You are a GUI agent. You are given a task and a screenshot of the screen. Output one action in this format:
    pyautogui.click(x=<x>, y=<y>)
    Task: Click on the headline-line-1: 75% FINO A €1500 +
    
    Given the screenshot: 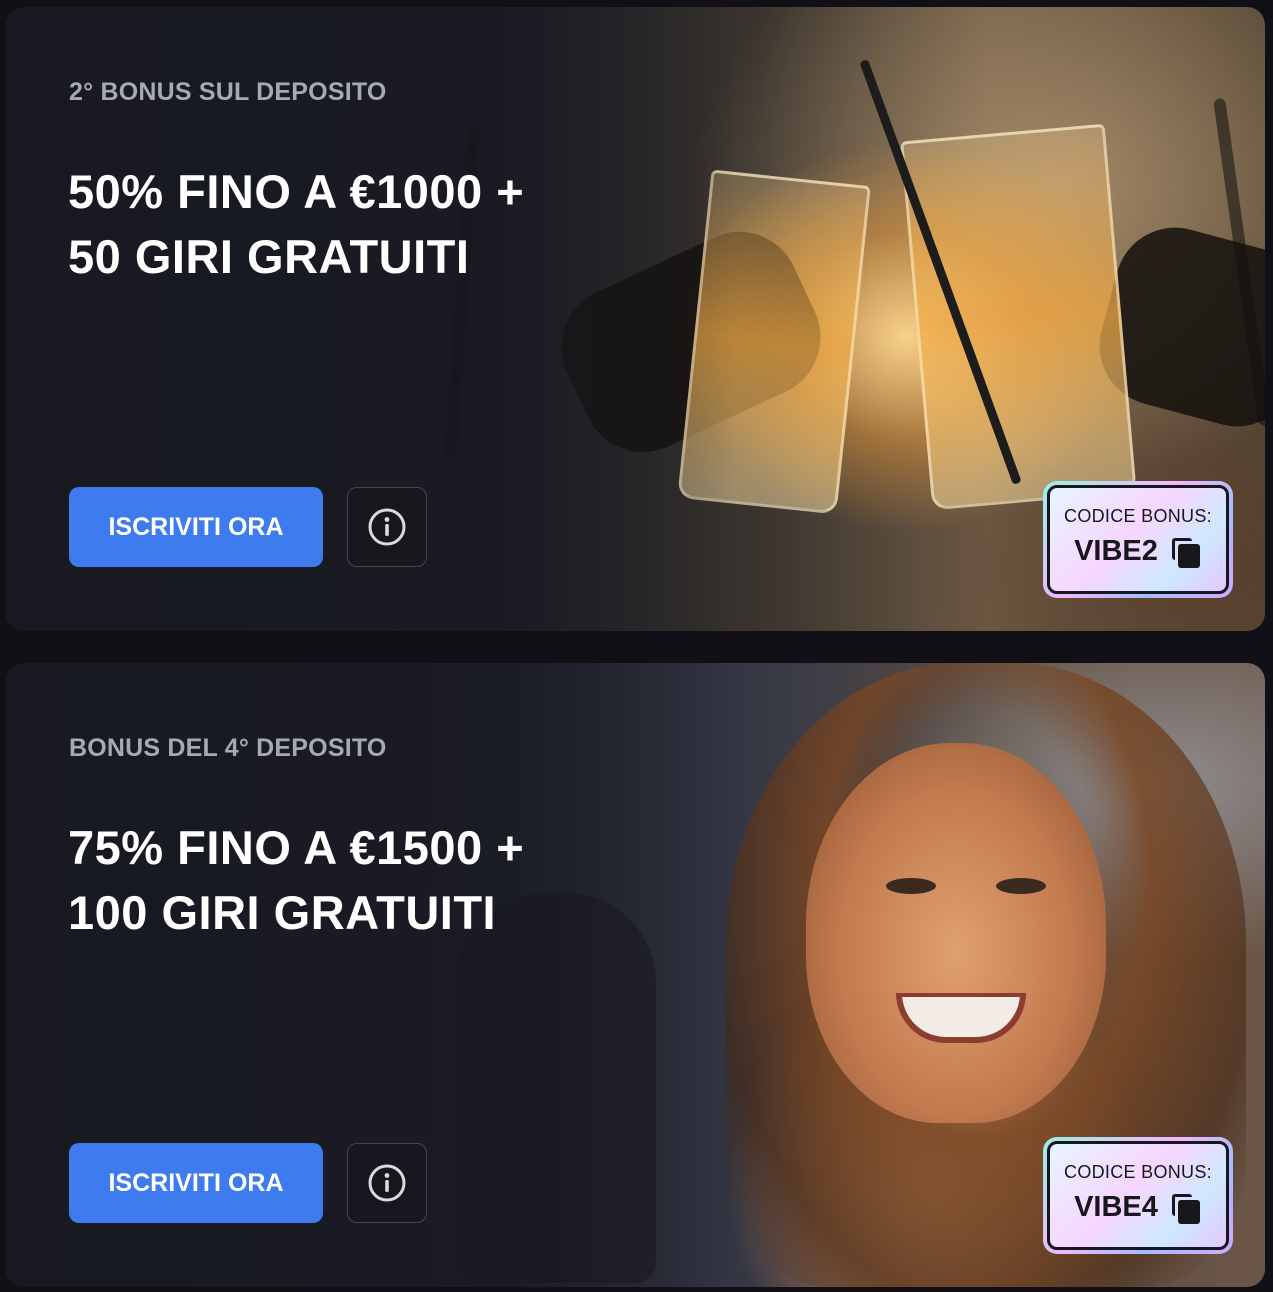 What is the action you would take?
    pyautogui.click(x=296, y=847)
    